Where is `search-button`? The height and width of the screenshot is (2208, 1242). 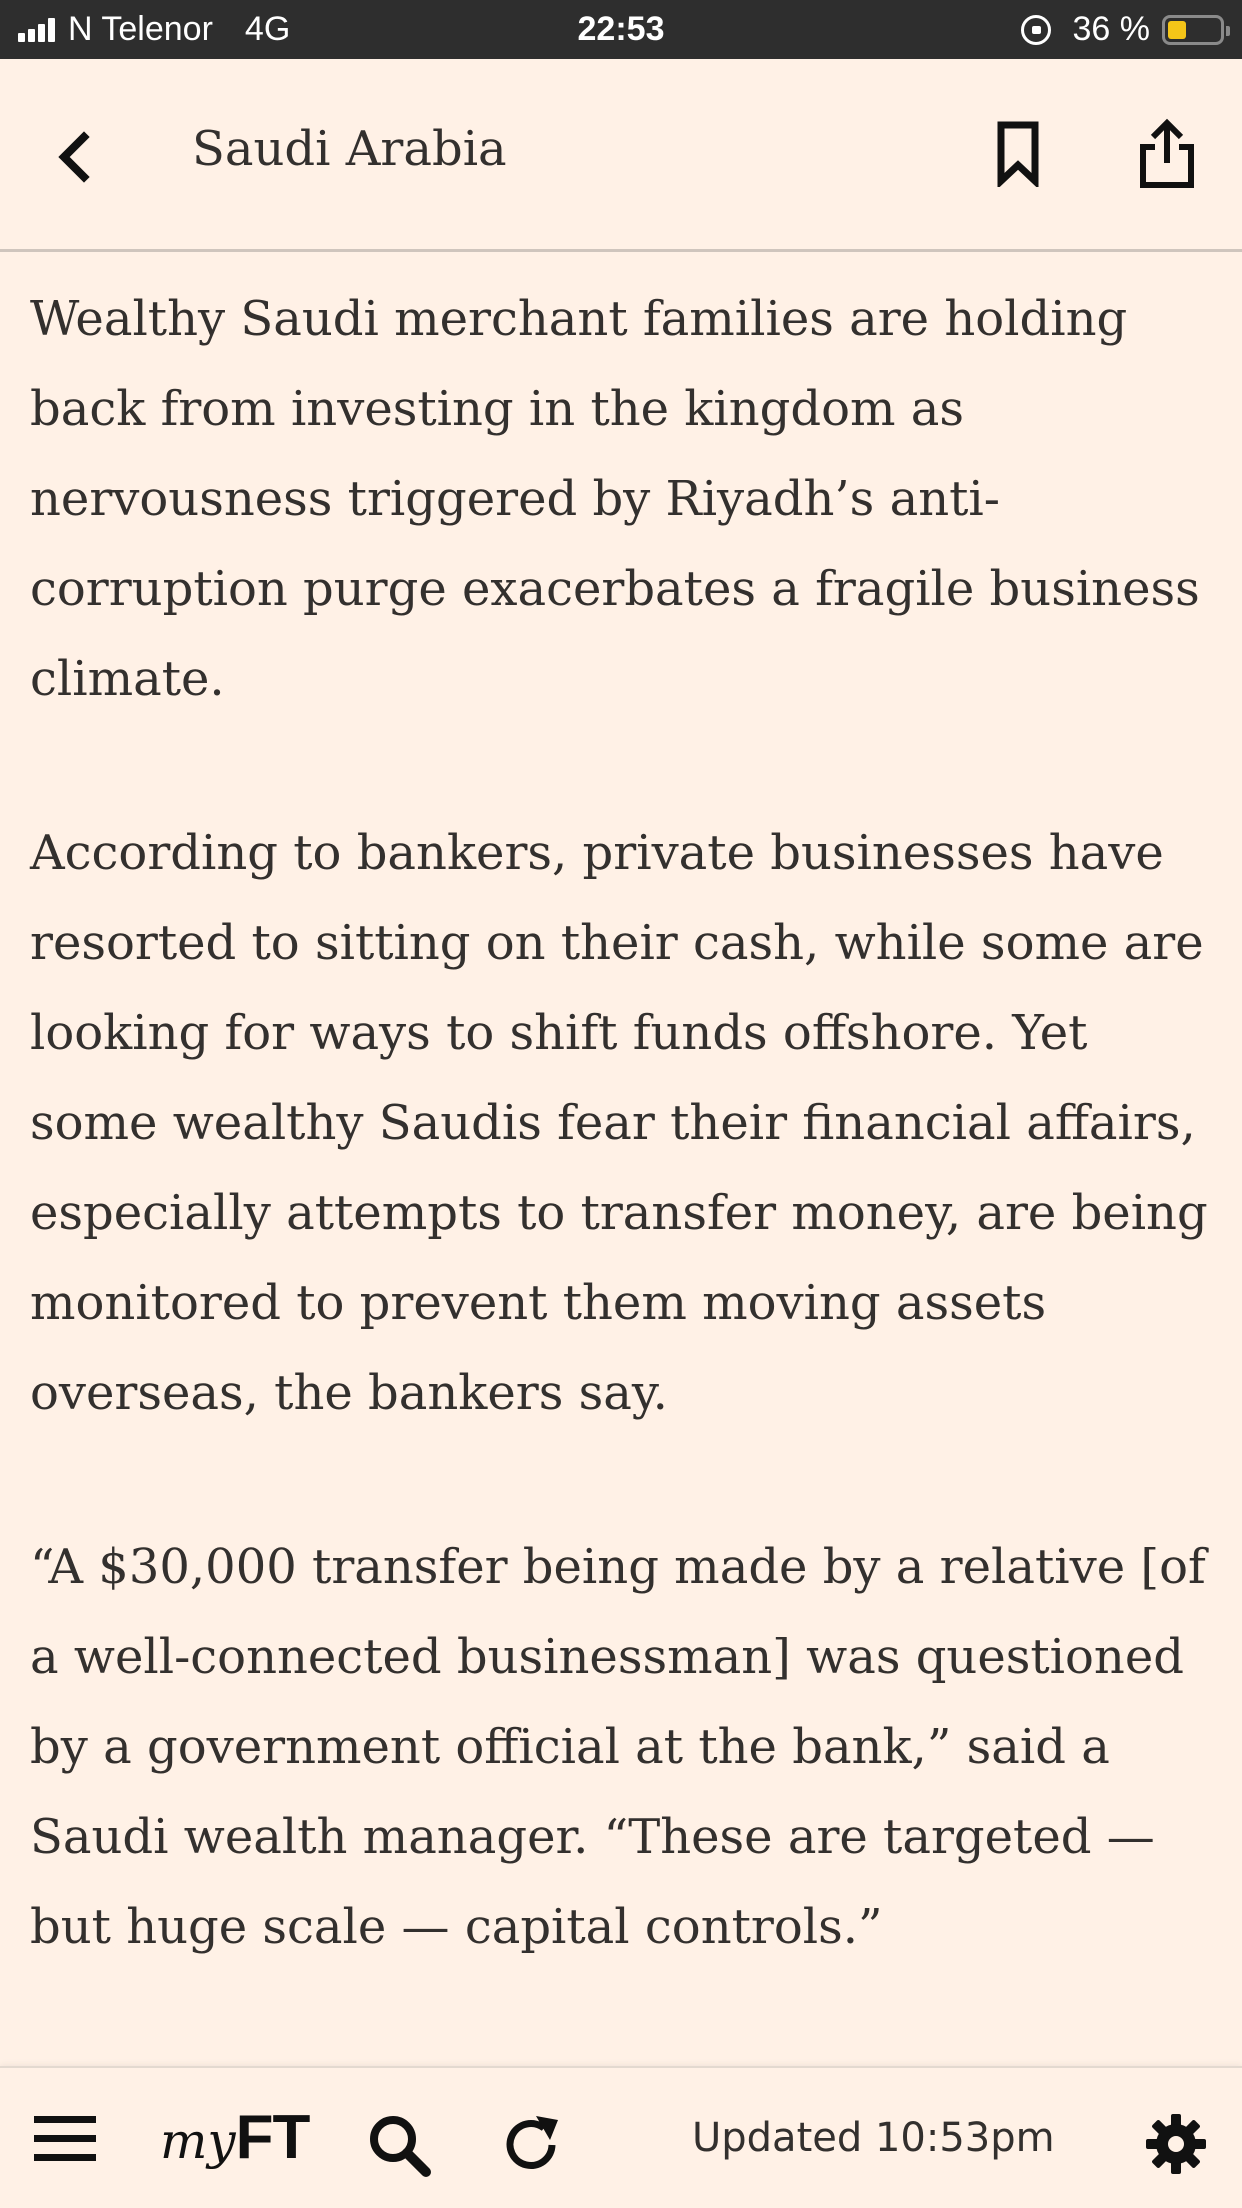 search-button is located at coordinates (399, 2145).